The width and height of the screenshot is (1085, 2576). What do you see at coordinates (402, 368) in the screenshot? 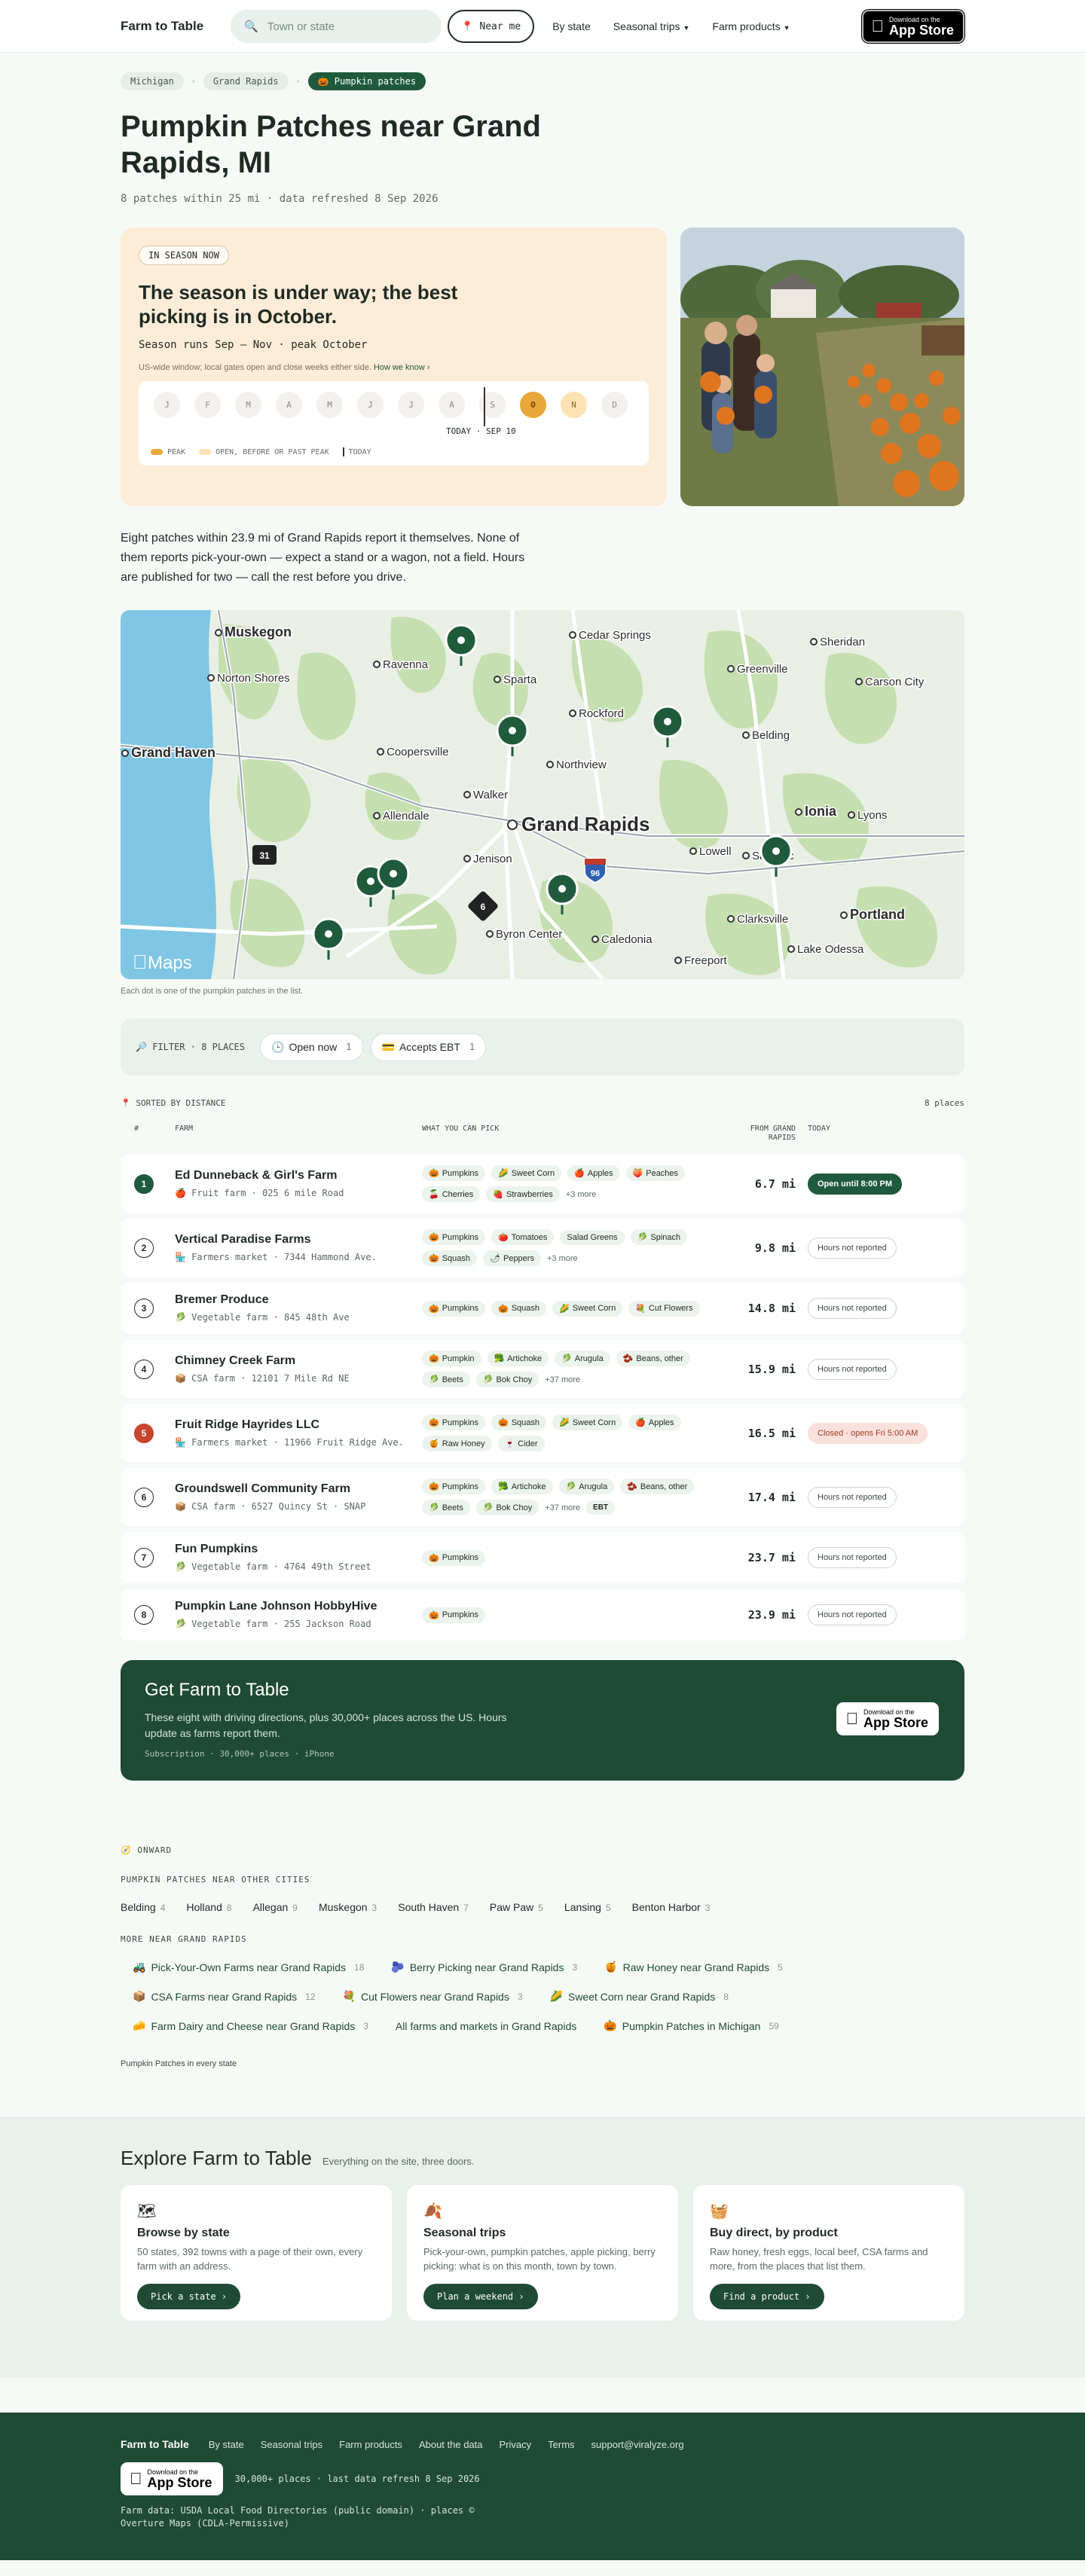
I see `how-we-know-link: How we know ›` at bounding box center [402, 368].